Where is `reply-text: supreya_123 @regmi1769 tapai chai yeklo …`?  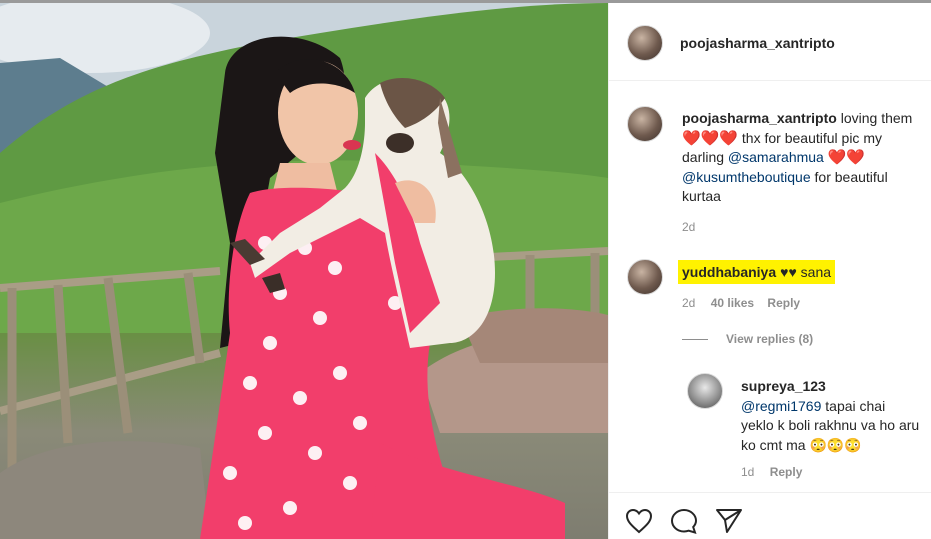 reply-text: supreya_123 @regmi1769 tapai chai yeklo … is located at coordinates (831, 416).